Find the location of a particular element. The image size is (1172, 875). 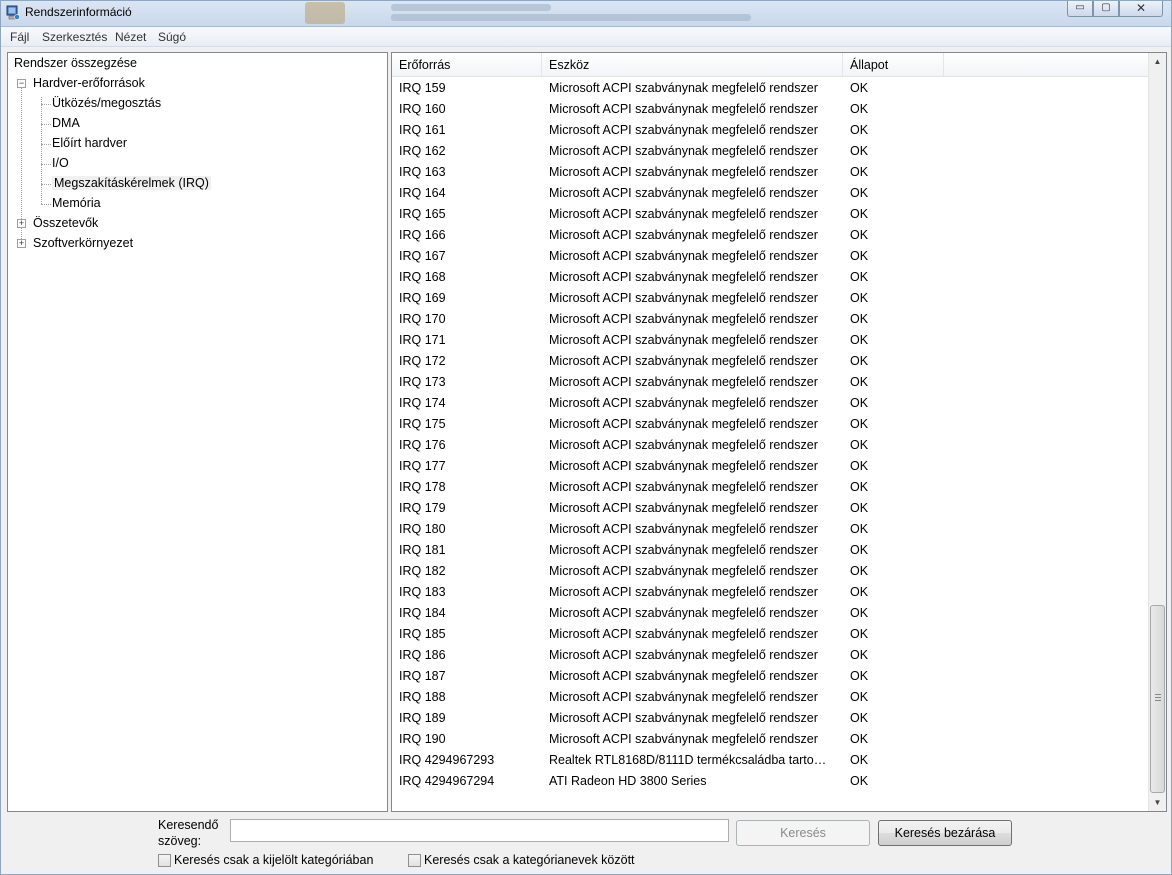

close-button: ✕ is located at coordinates (1141, 9).